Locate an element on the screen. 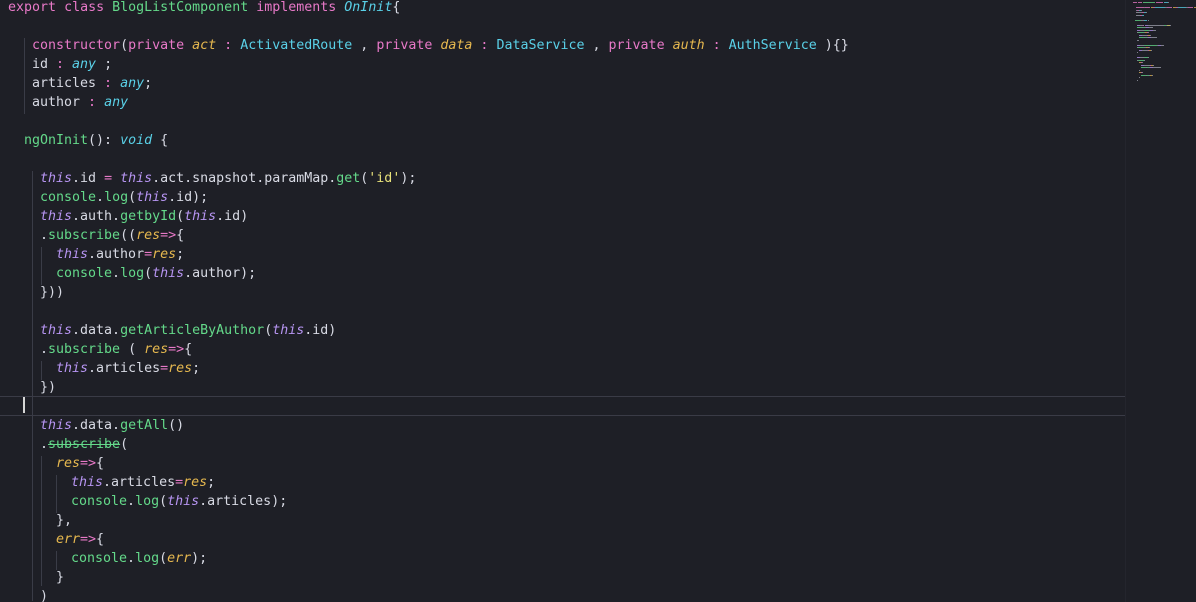 The width and height of the screenshot is (1196, 602). code-token: .act.snapshot.paramMap. is located at coordinates (244, 178).